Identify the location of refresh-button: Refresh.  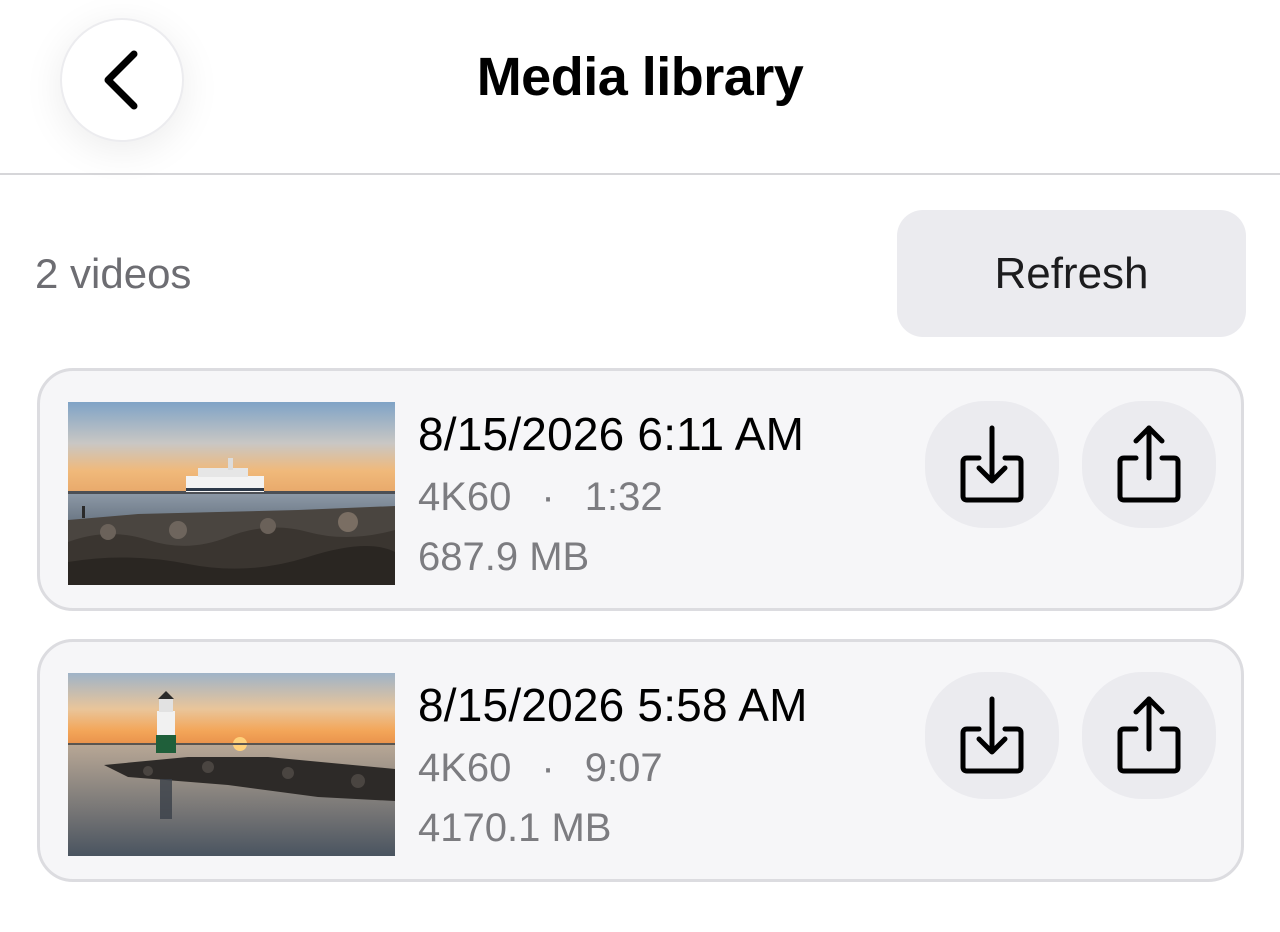
(1071, 273).